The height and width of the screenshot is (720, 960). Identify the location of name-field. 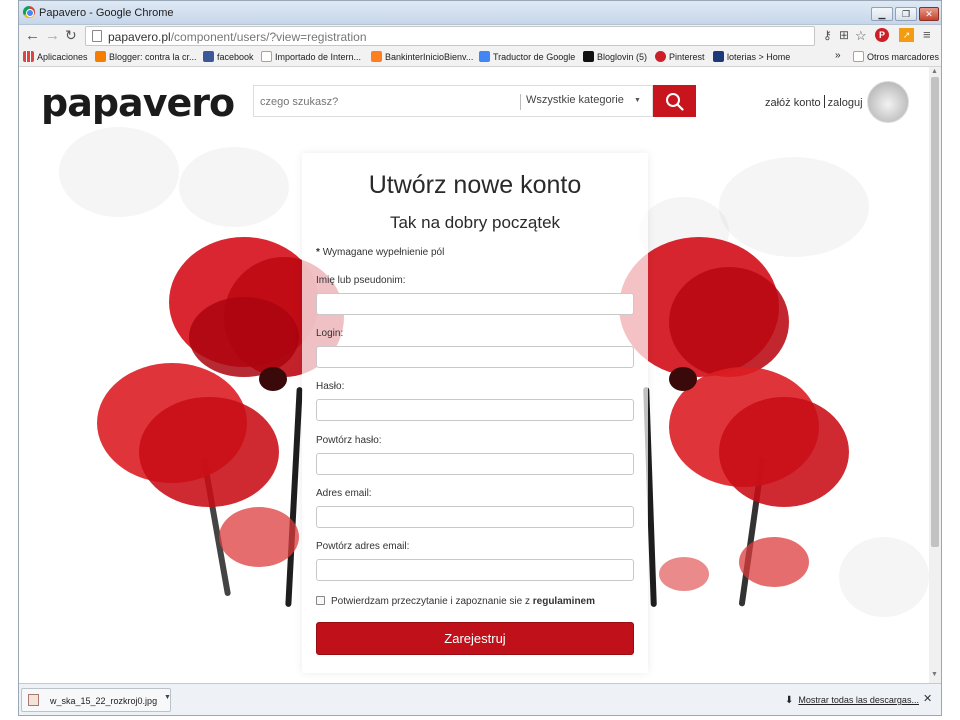
(475, 304).